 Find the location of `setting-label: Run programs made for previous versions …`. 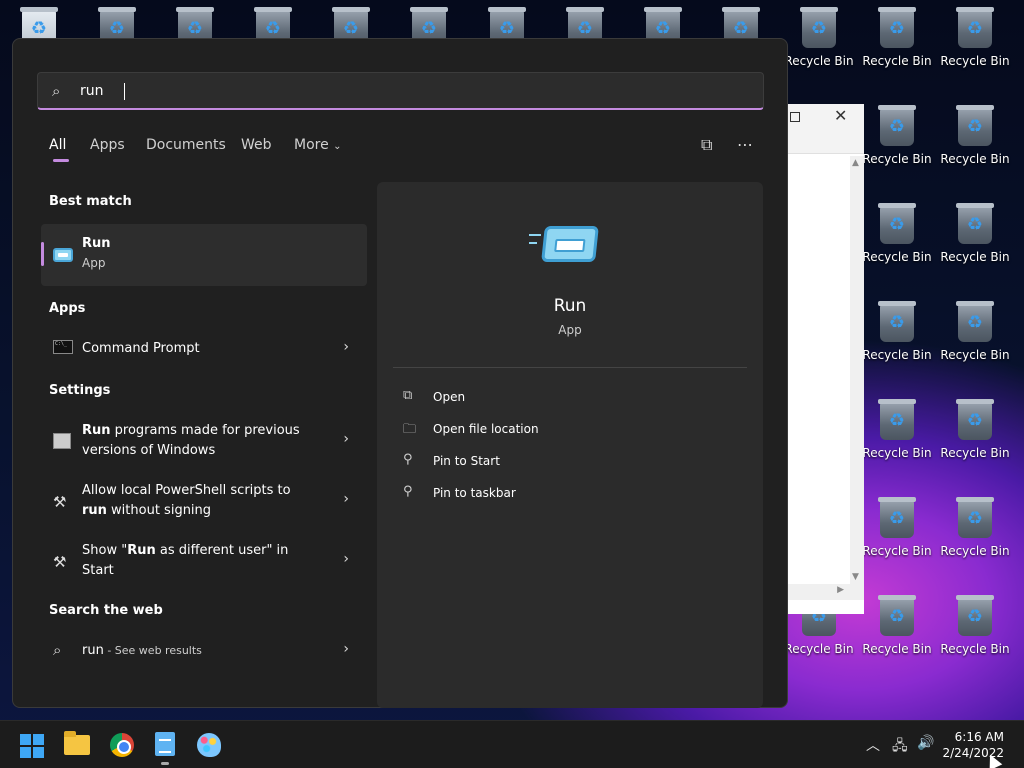

setting-label: Run programs made for previous versions … is located at coordinates (197, 441).